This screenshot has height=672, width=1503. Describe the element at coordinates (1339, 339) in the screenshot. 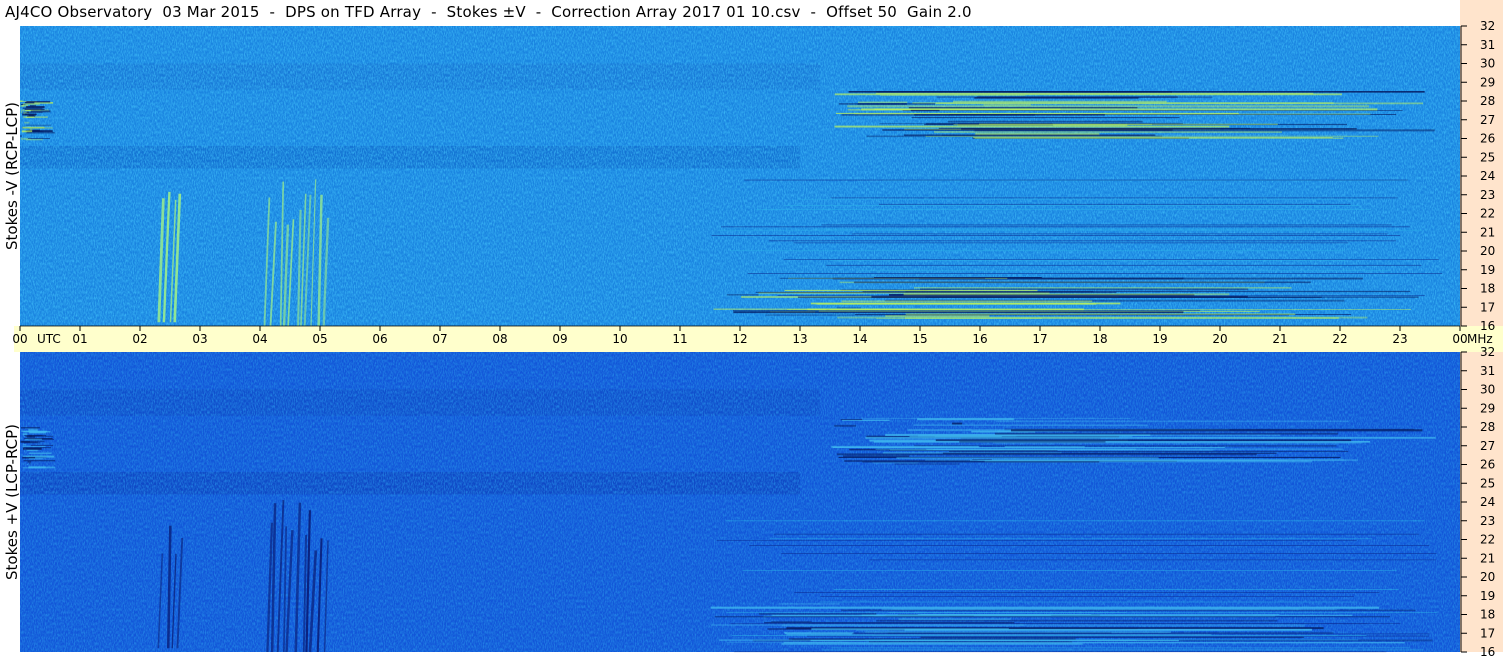

I see `time-tick-label: 22` at that location.